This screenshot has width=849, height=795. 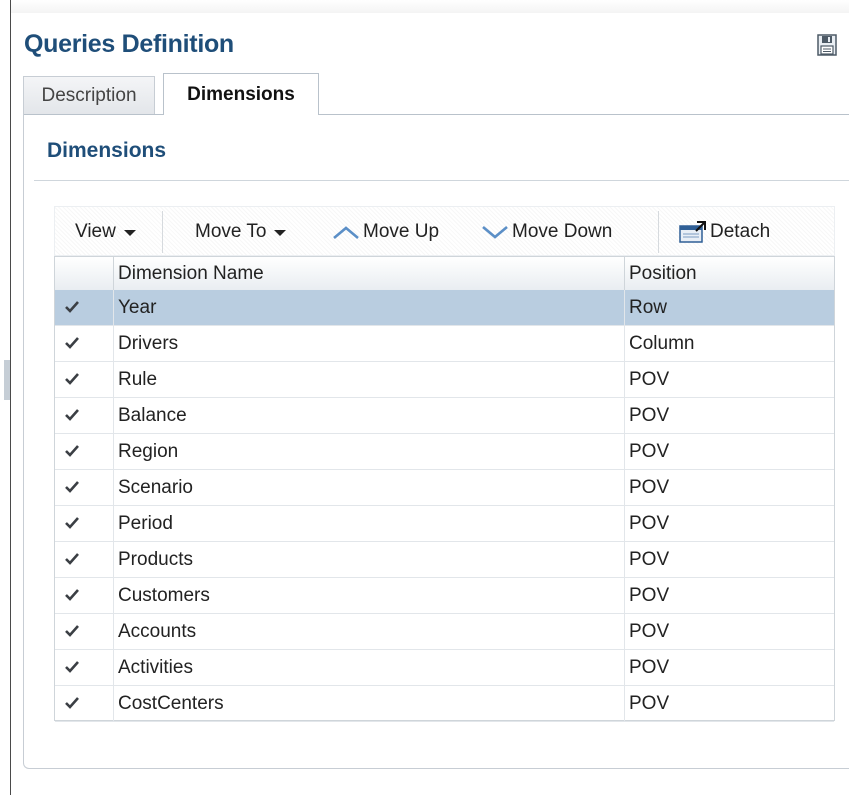 What do you see at coordinates (148, 451) in the screenshot?
I see `dimension-name-cell: Region` at bounding box center [148, 451].